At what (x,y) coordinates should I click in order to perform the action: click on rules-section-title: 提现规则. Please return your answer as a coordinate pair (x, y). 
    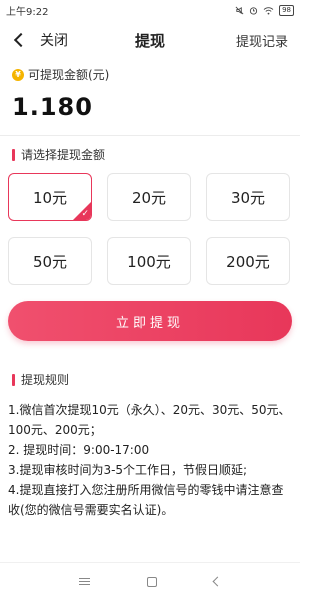
    Looking at the image, I should click on (150, 379).